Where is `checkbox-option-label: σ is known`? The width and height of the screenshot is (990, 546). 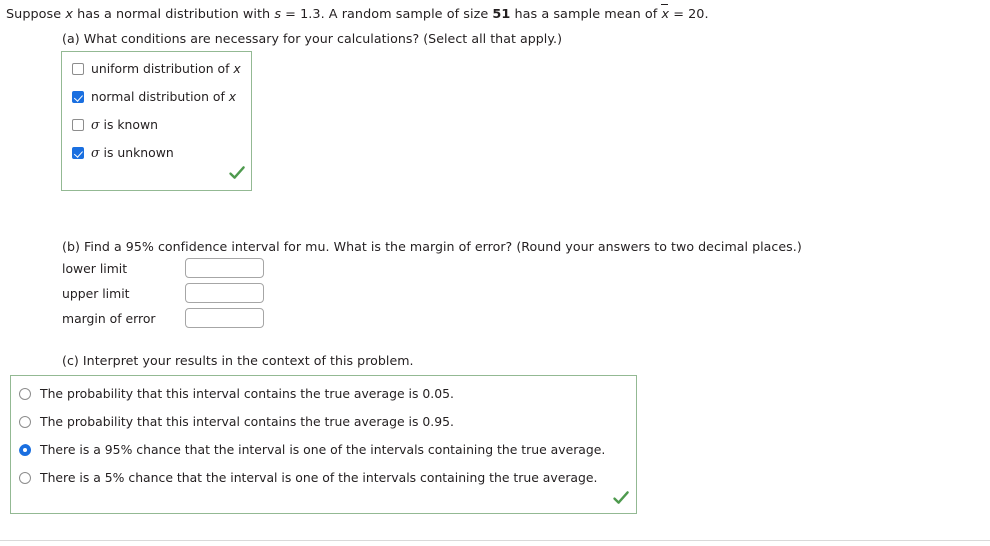
checkbox-option-label: σ is known is located at coordinates (124, 124).